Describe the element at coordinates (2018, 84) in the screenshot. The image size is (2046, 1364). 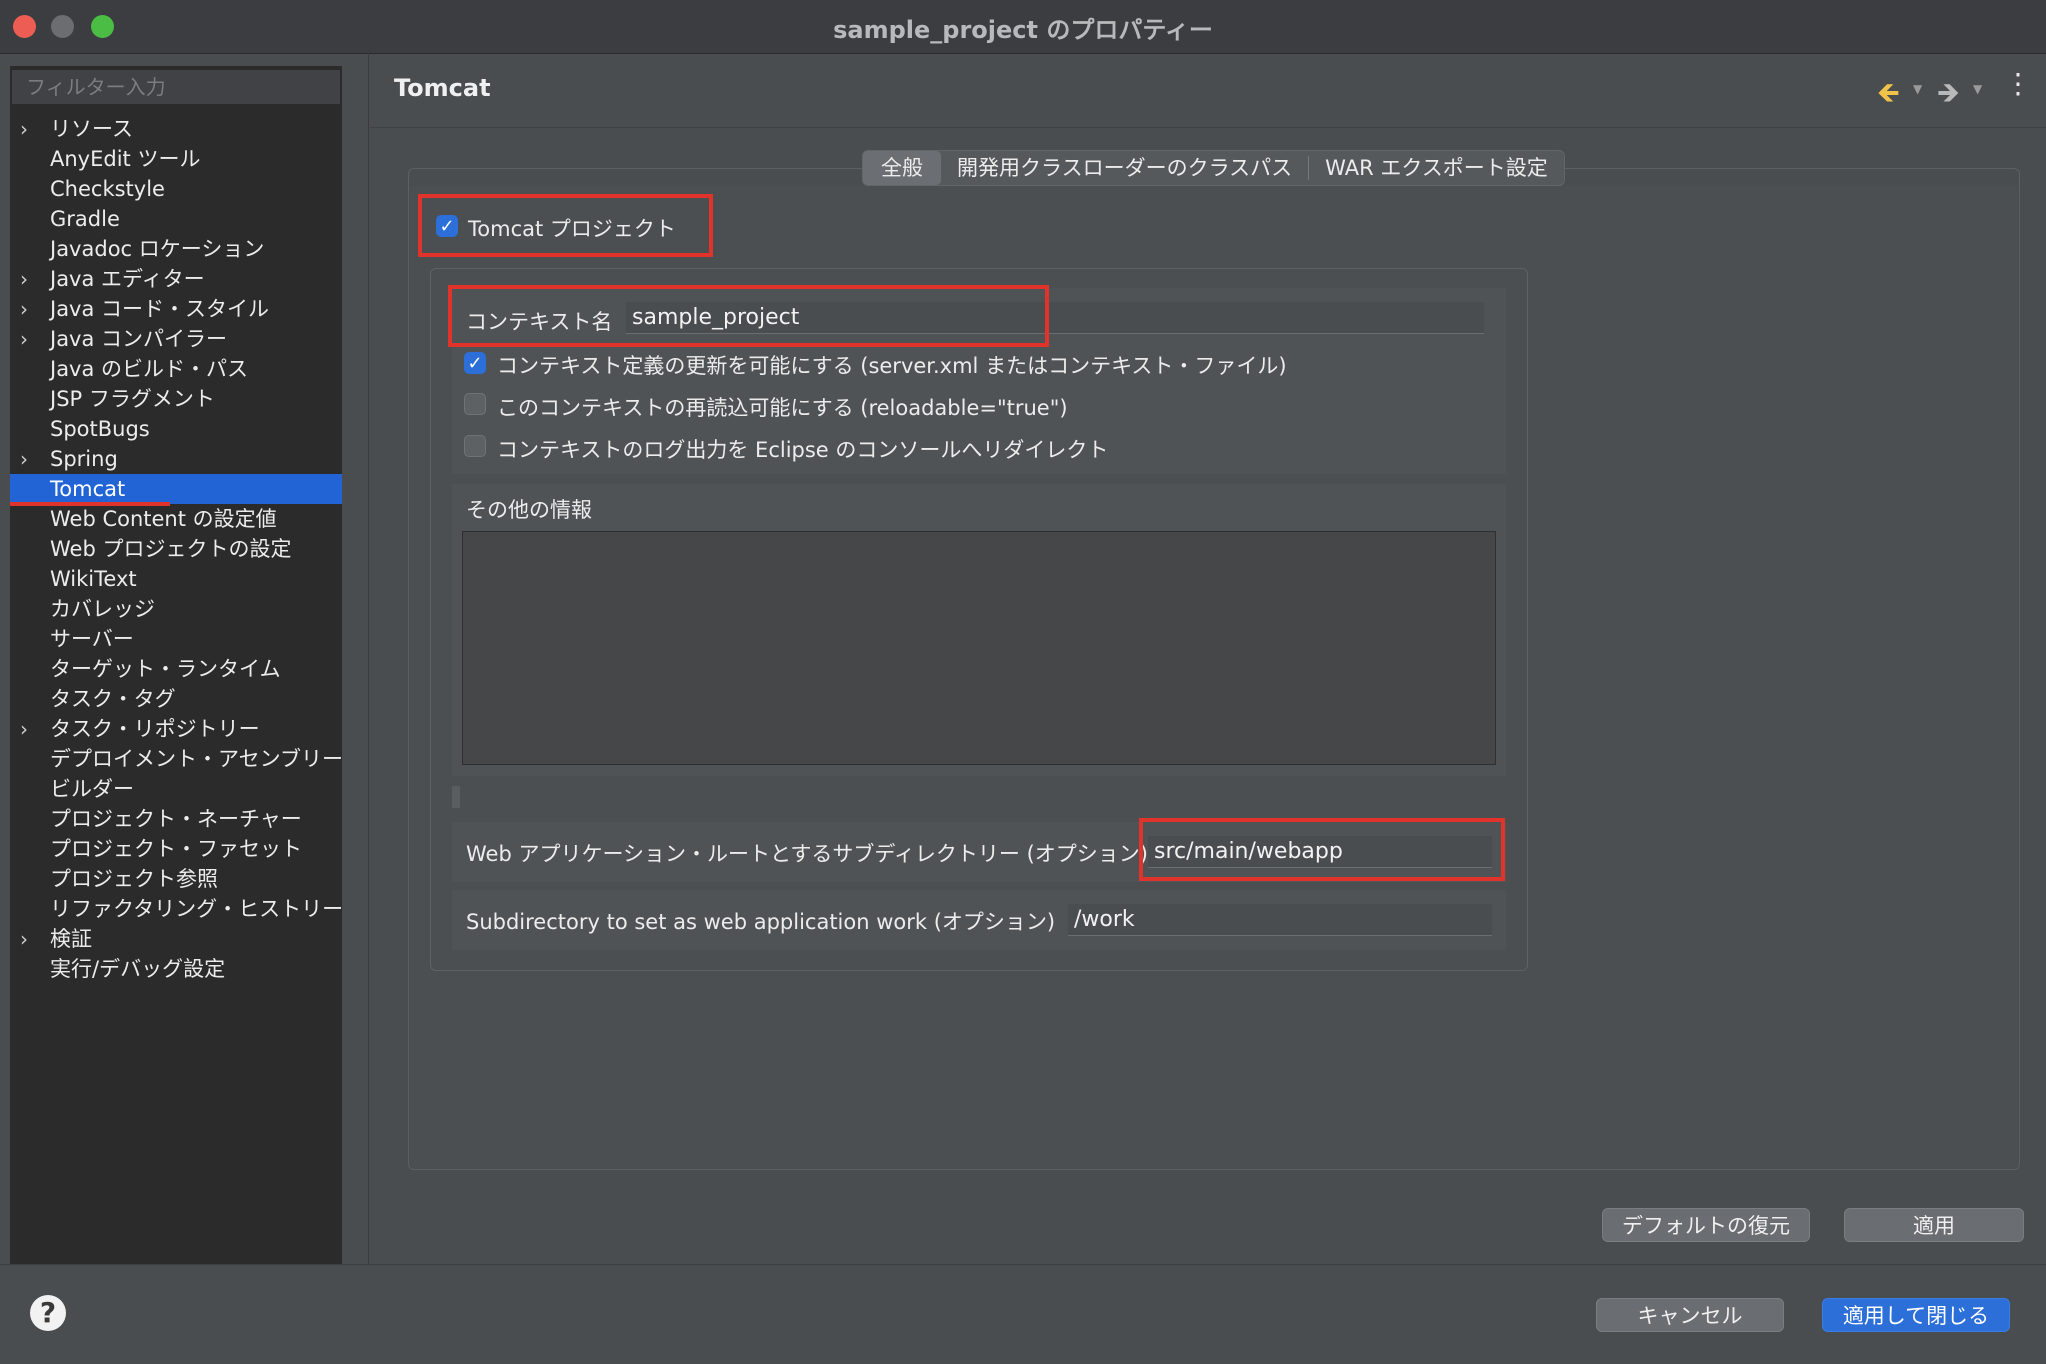
I see `vertical-dots-icon: ⋮` at that location.